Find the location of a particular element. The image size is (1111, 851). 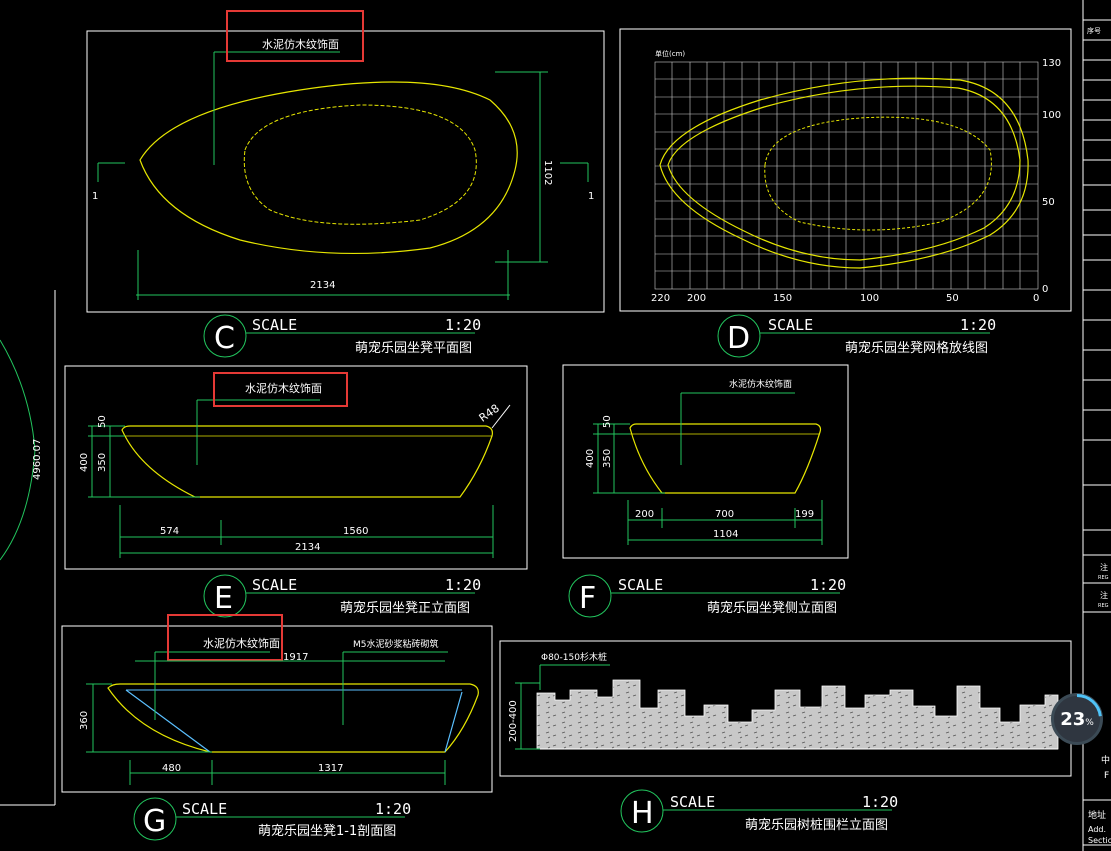

panel-h-material-label: Φ80-150杉木桩 is located at coordinates (574, 657).